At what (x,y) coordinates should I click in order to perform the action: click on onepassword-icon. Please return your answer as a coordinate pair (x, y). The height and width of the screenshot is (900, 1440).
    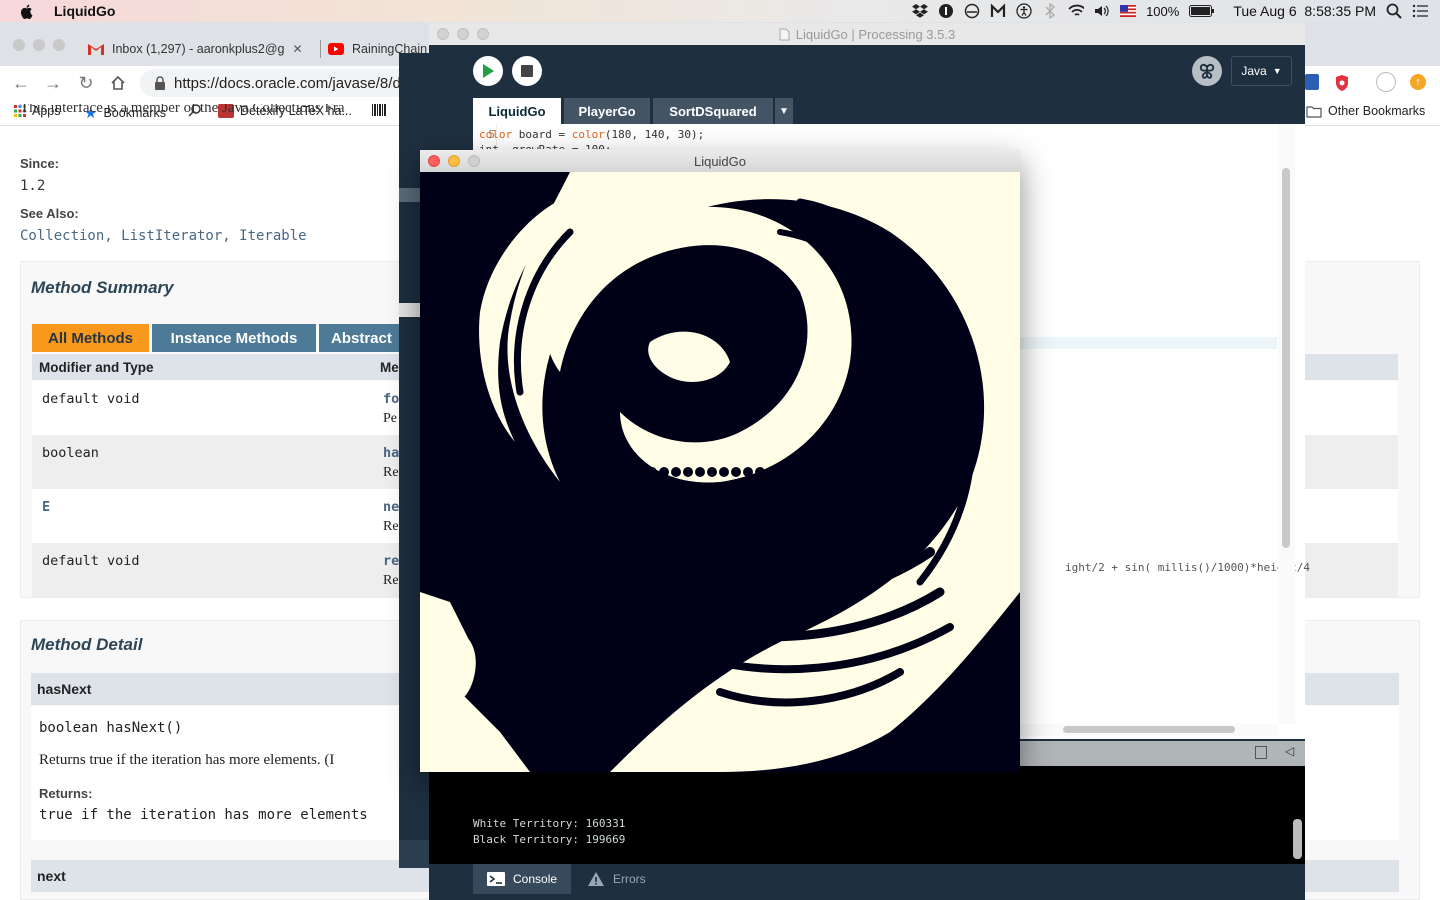
    Looking at the image, I should click on (946, 11).